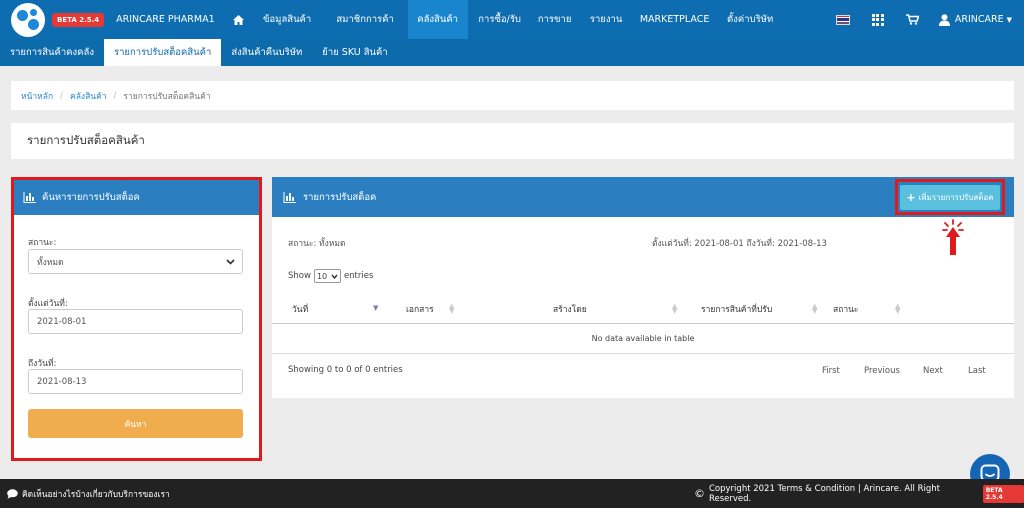 The width and height of the screenshot is (1024, 508). What do you see at coordinates (135, 381) in the screenshot?
I see `to-date-input: 2021-08-13` at bounding box center [135, 381].